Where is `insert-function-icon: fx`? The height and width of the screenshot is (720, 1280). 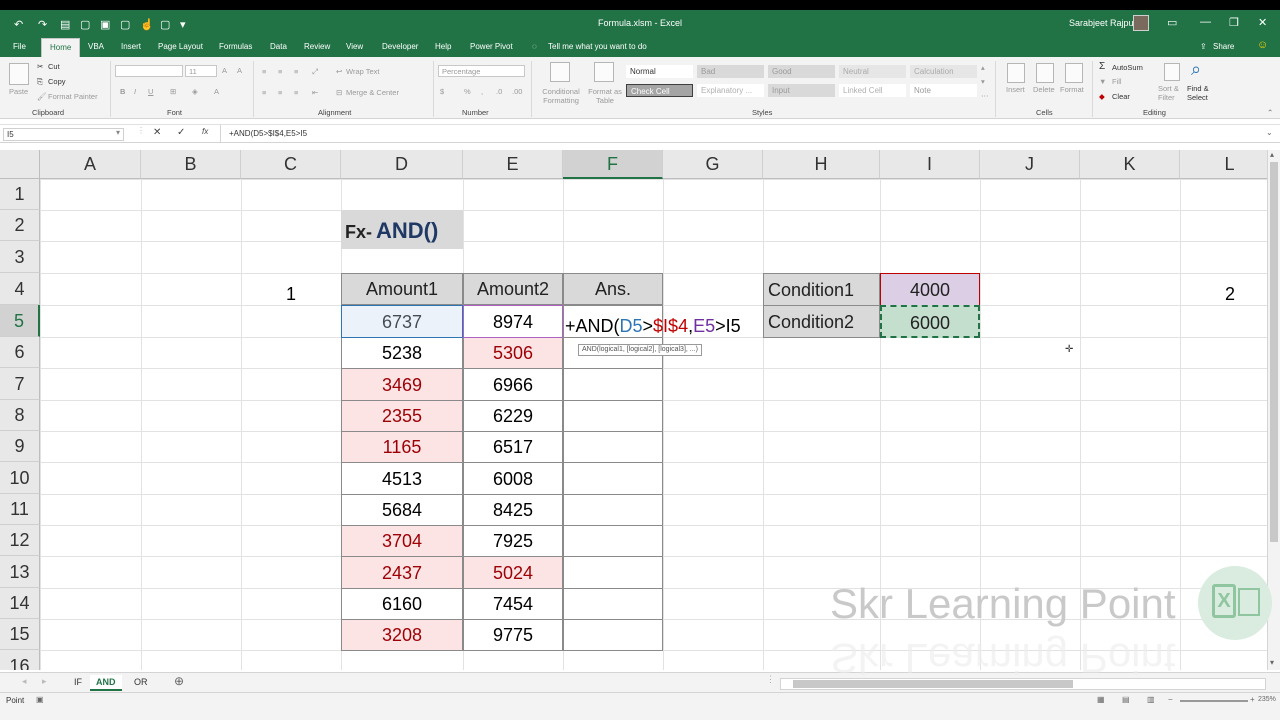 insert-function-icon: fx is located at coordinates (205, 131).